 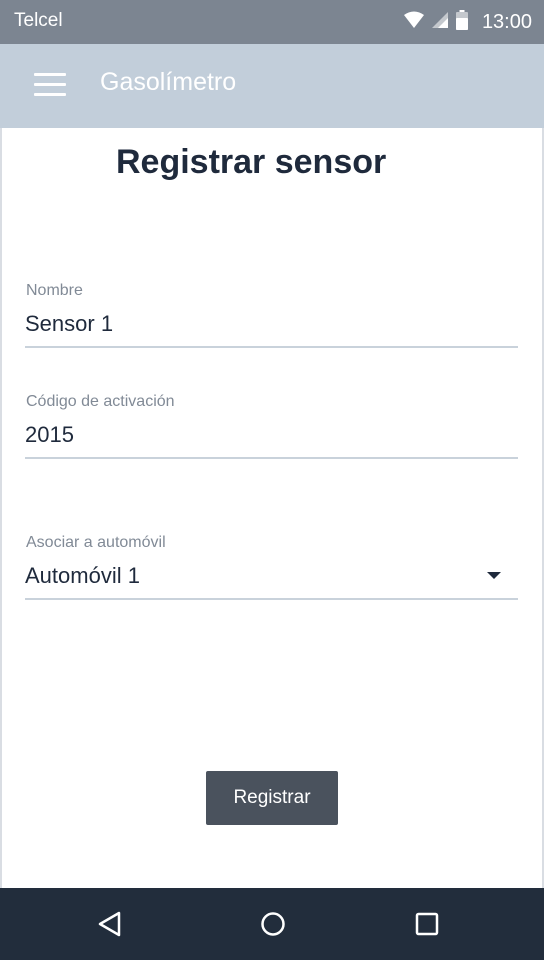 I want to click on app-bar: Gasolímetro, so click(x=272, y=86).